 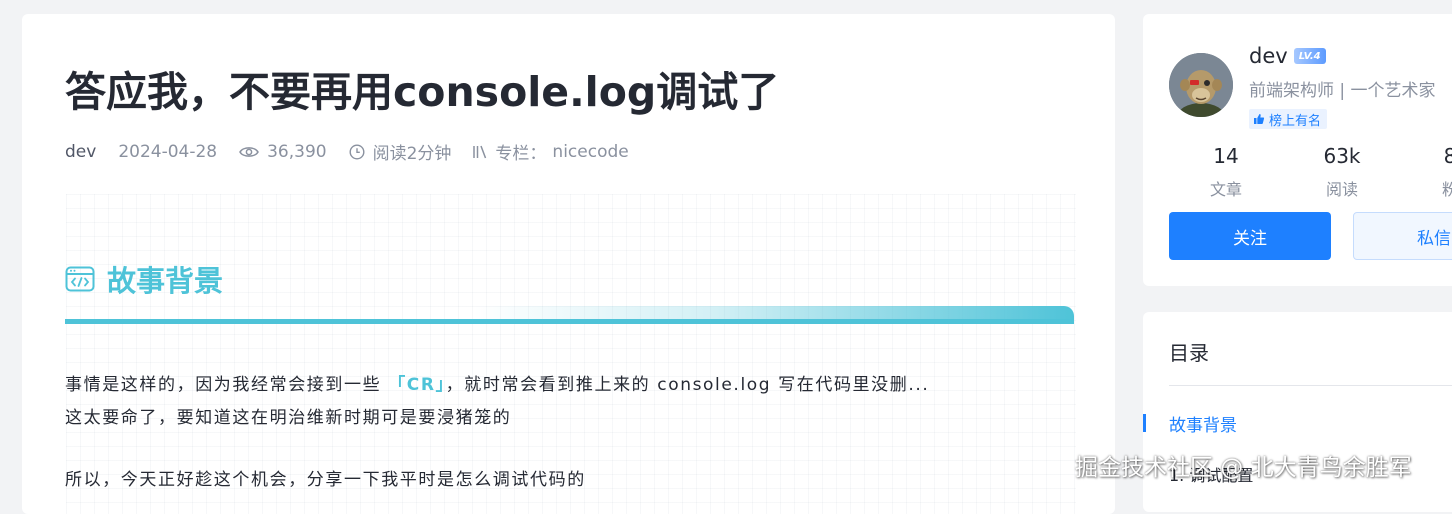 What do you see at coordinates (1203, 423) in the screenshot?
I see `toc-item-story-background: 故事背景` at bounding box center [1203, 423].